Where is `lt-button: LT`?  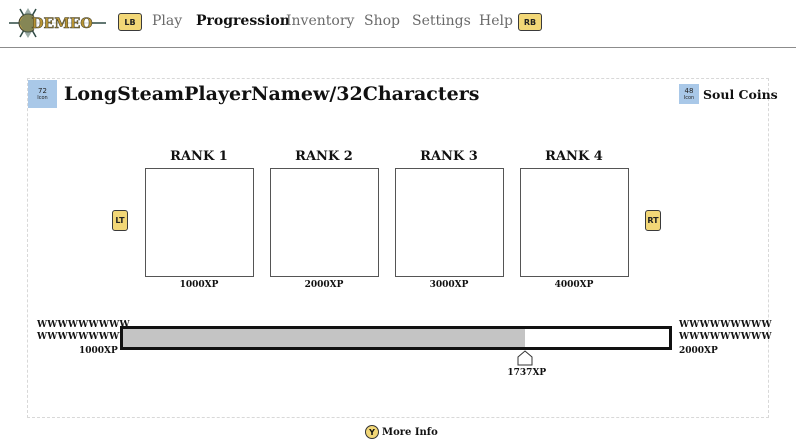 lt-button: LT is located at coordinates (120, 220).